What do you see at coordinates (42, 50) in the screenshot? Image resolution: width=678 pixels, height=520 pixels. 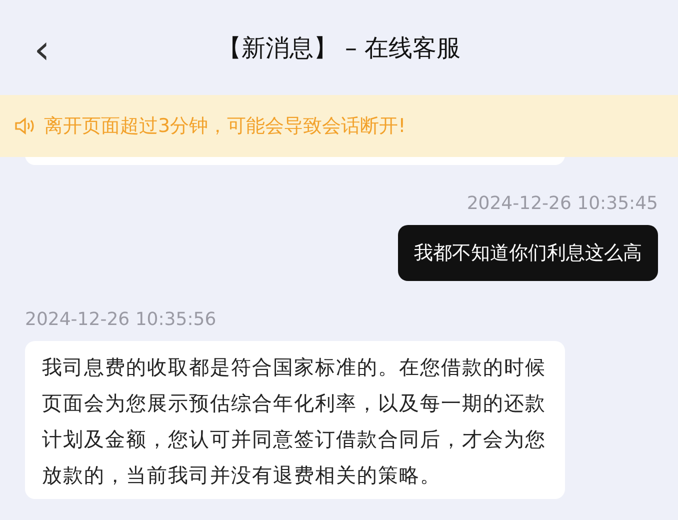 I see `back-button: ‹` at bounding box center [42, 50].